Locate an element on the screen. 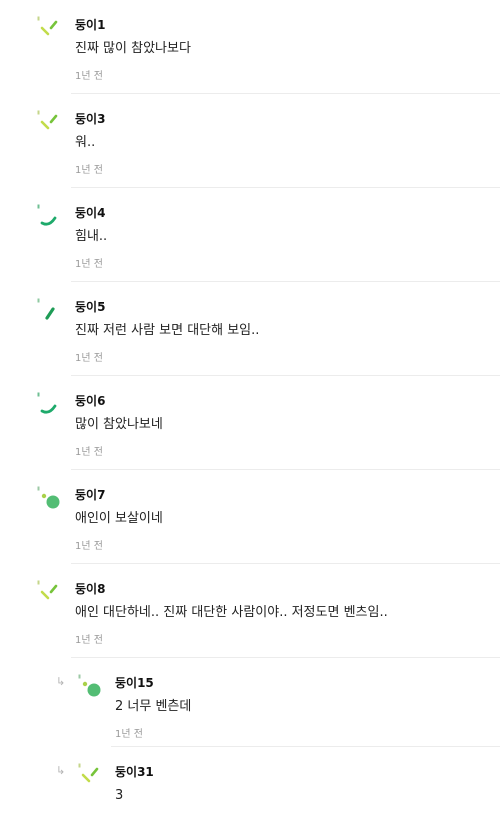  comment-author: 둥이7 is located at coordinates (287, 495).